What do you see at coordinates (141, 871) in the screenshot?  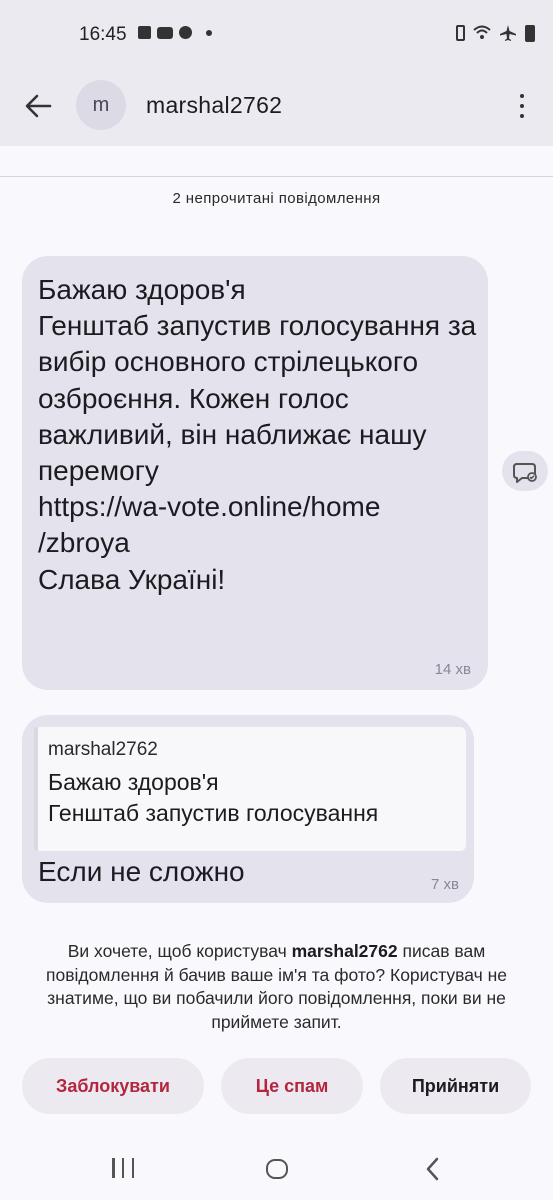 I see `message-text: Если не сложно` at bounding box center [141, 871].